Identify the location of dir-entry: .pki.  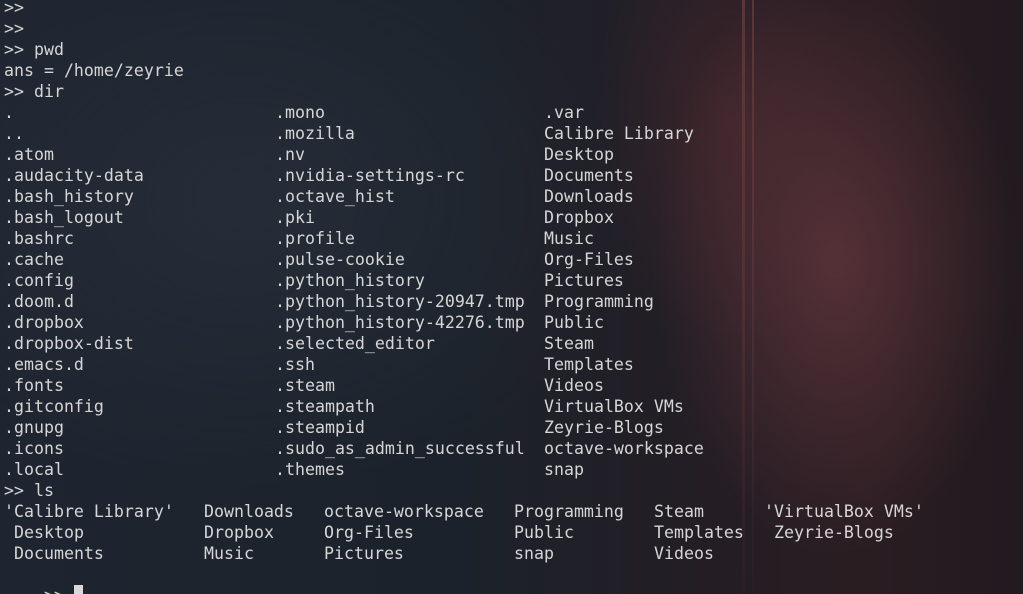
(295, 217).